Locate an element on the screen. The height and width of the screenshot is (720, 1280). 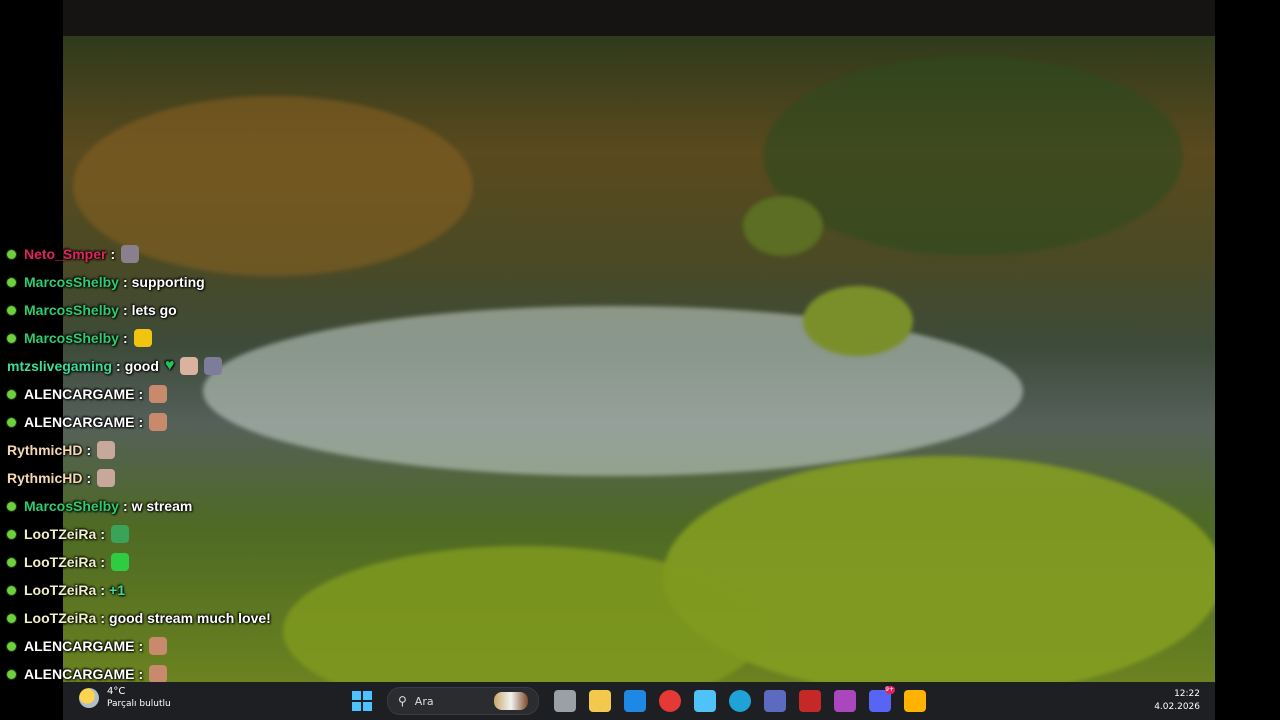
taskbar-search: ⚲ Ara is located at coordinates (463, 701).